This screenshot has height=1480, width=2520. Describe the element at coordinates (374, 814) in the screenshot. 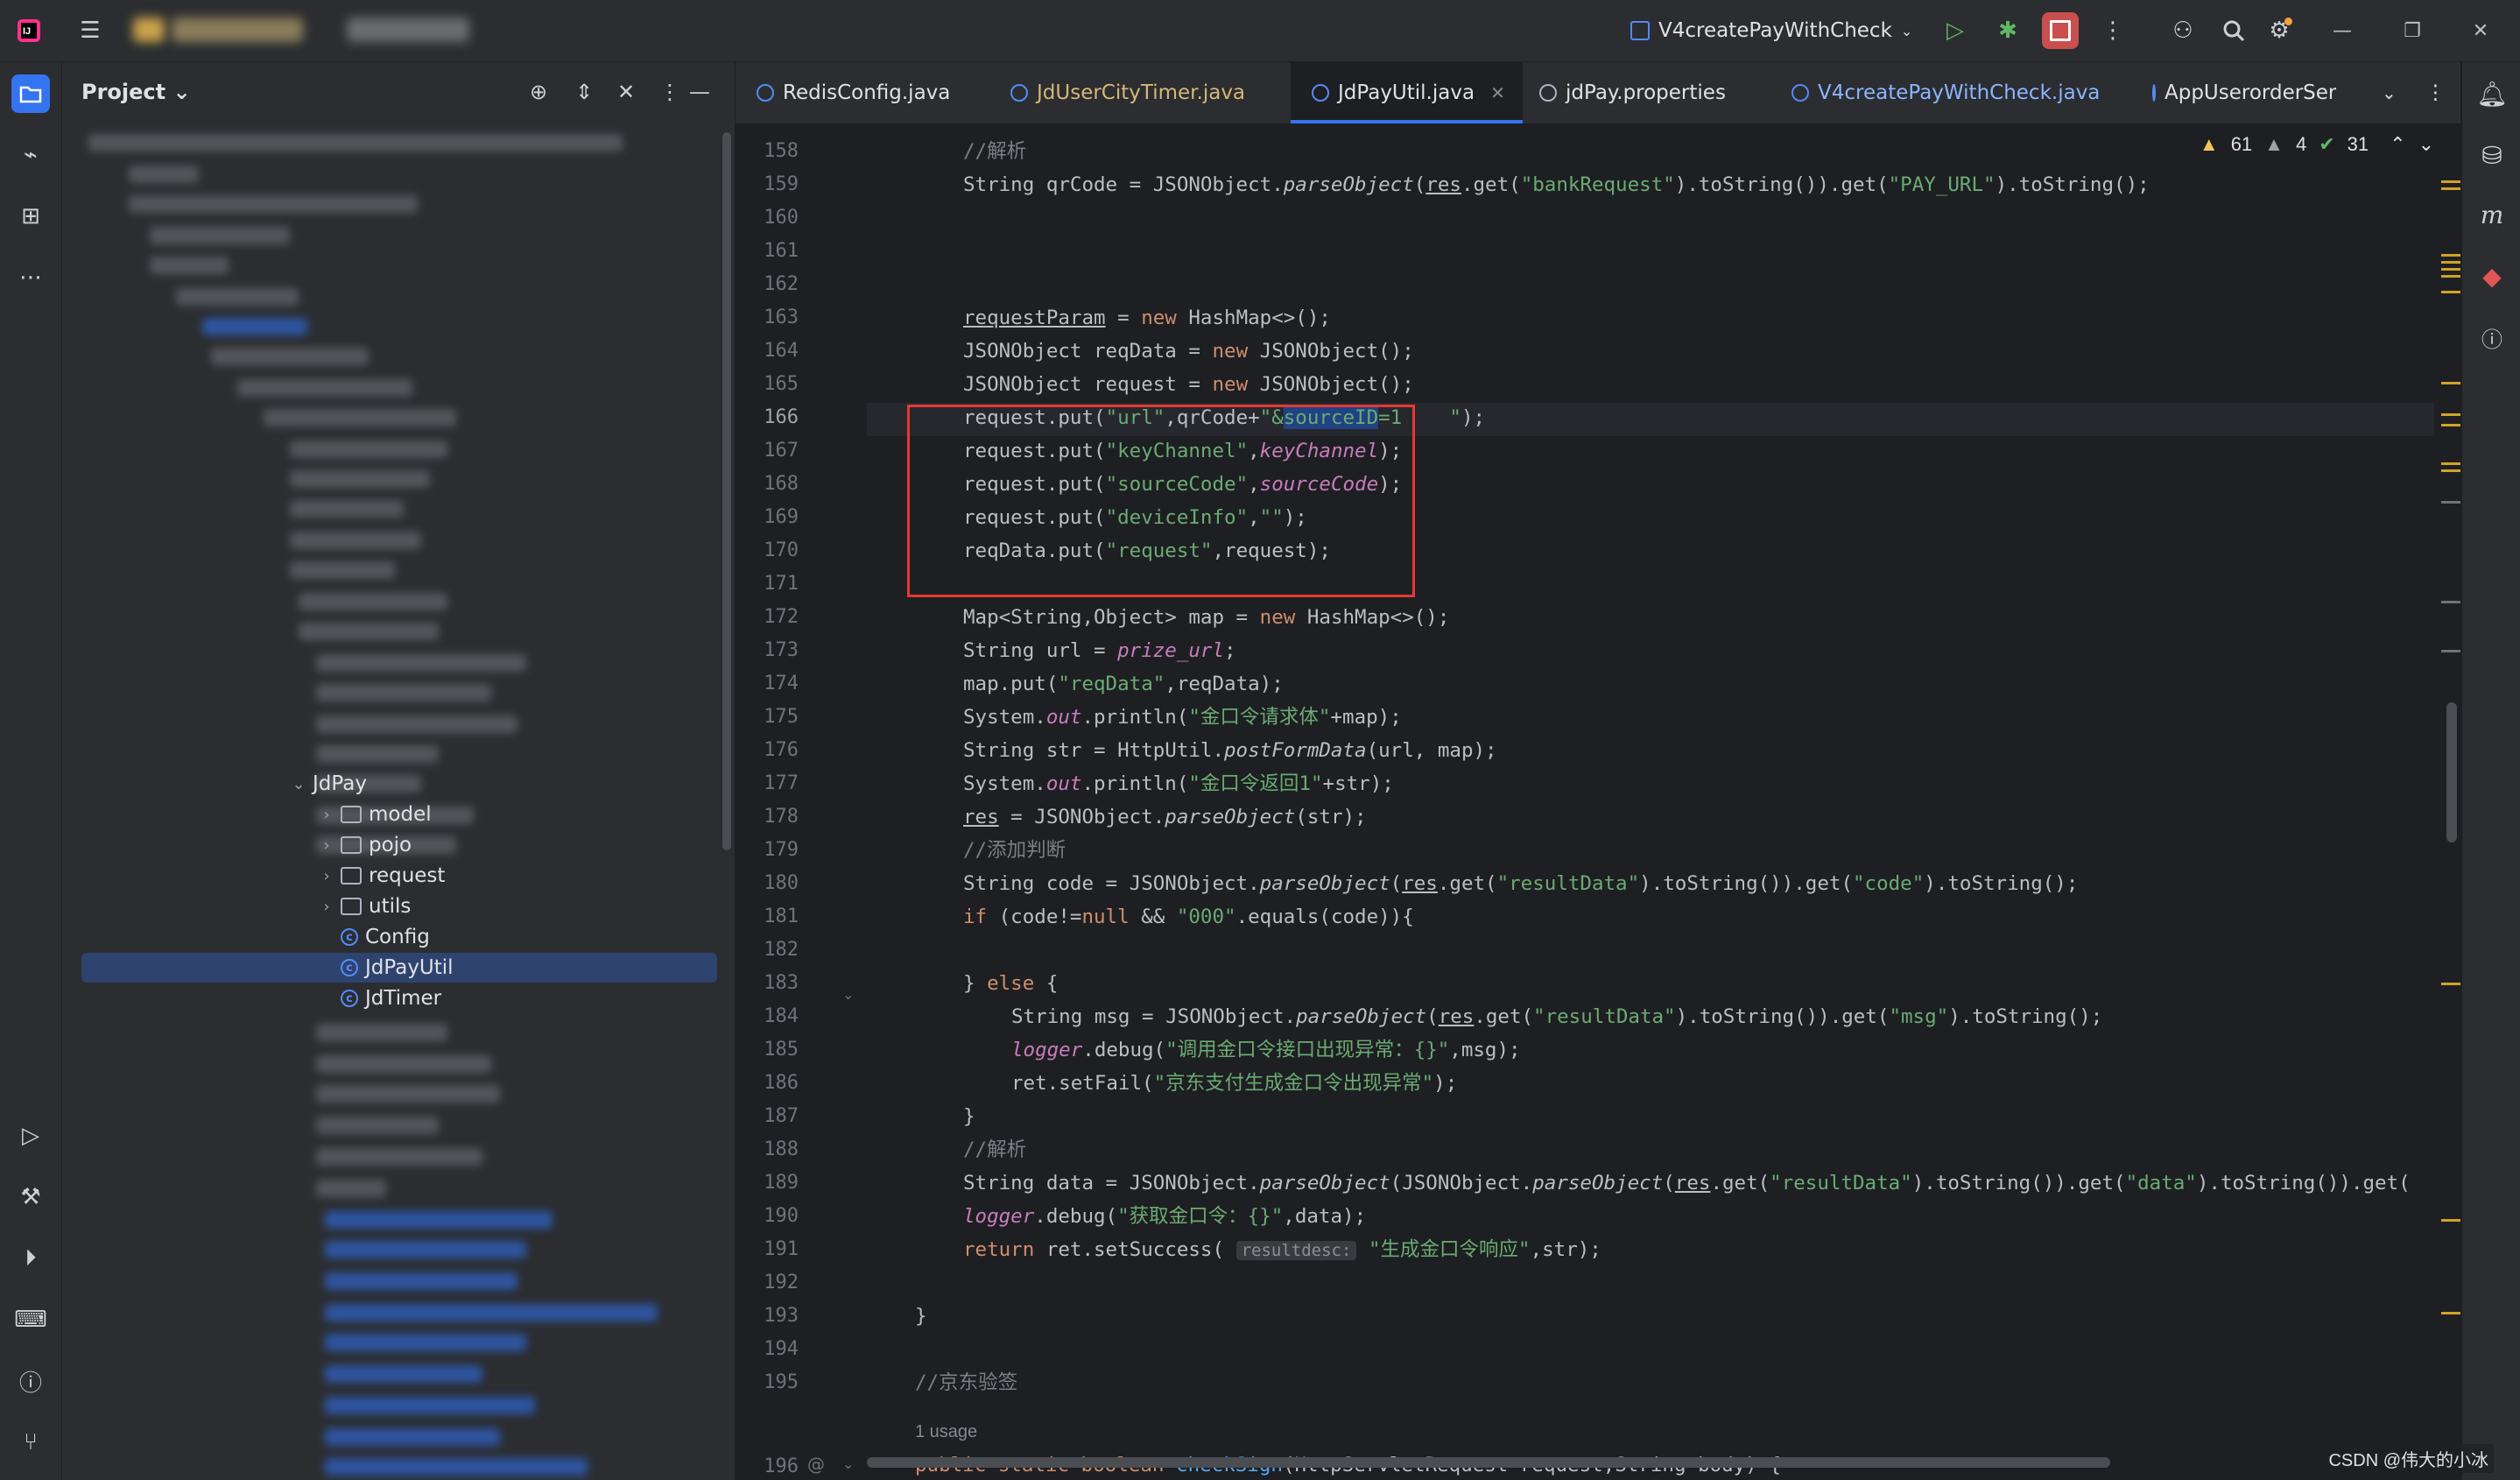

I see `tree-item-model: › model` at that location.